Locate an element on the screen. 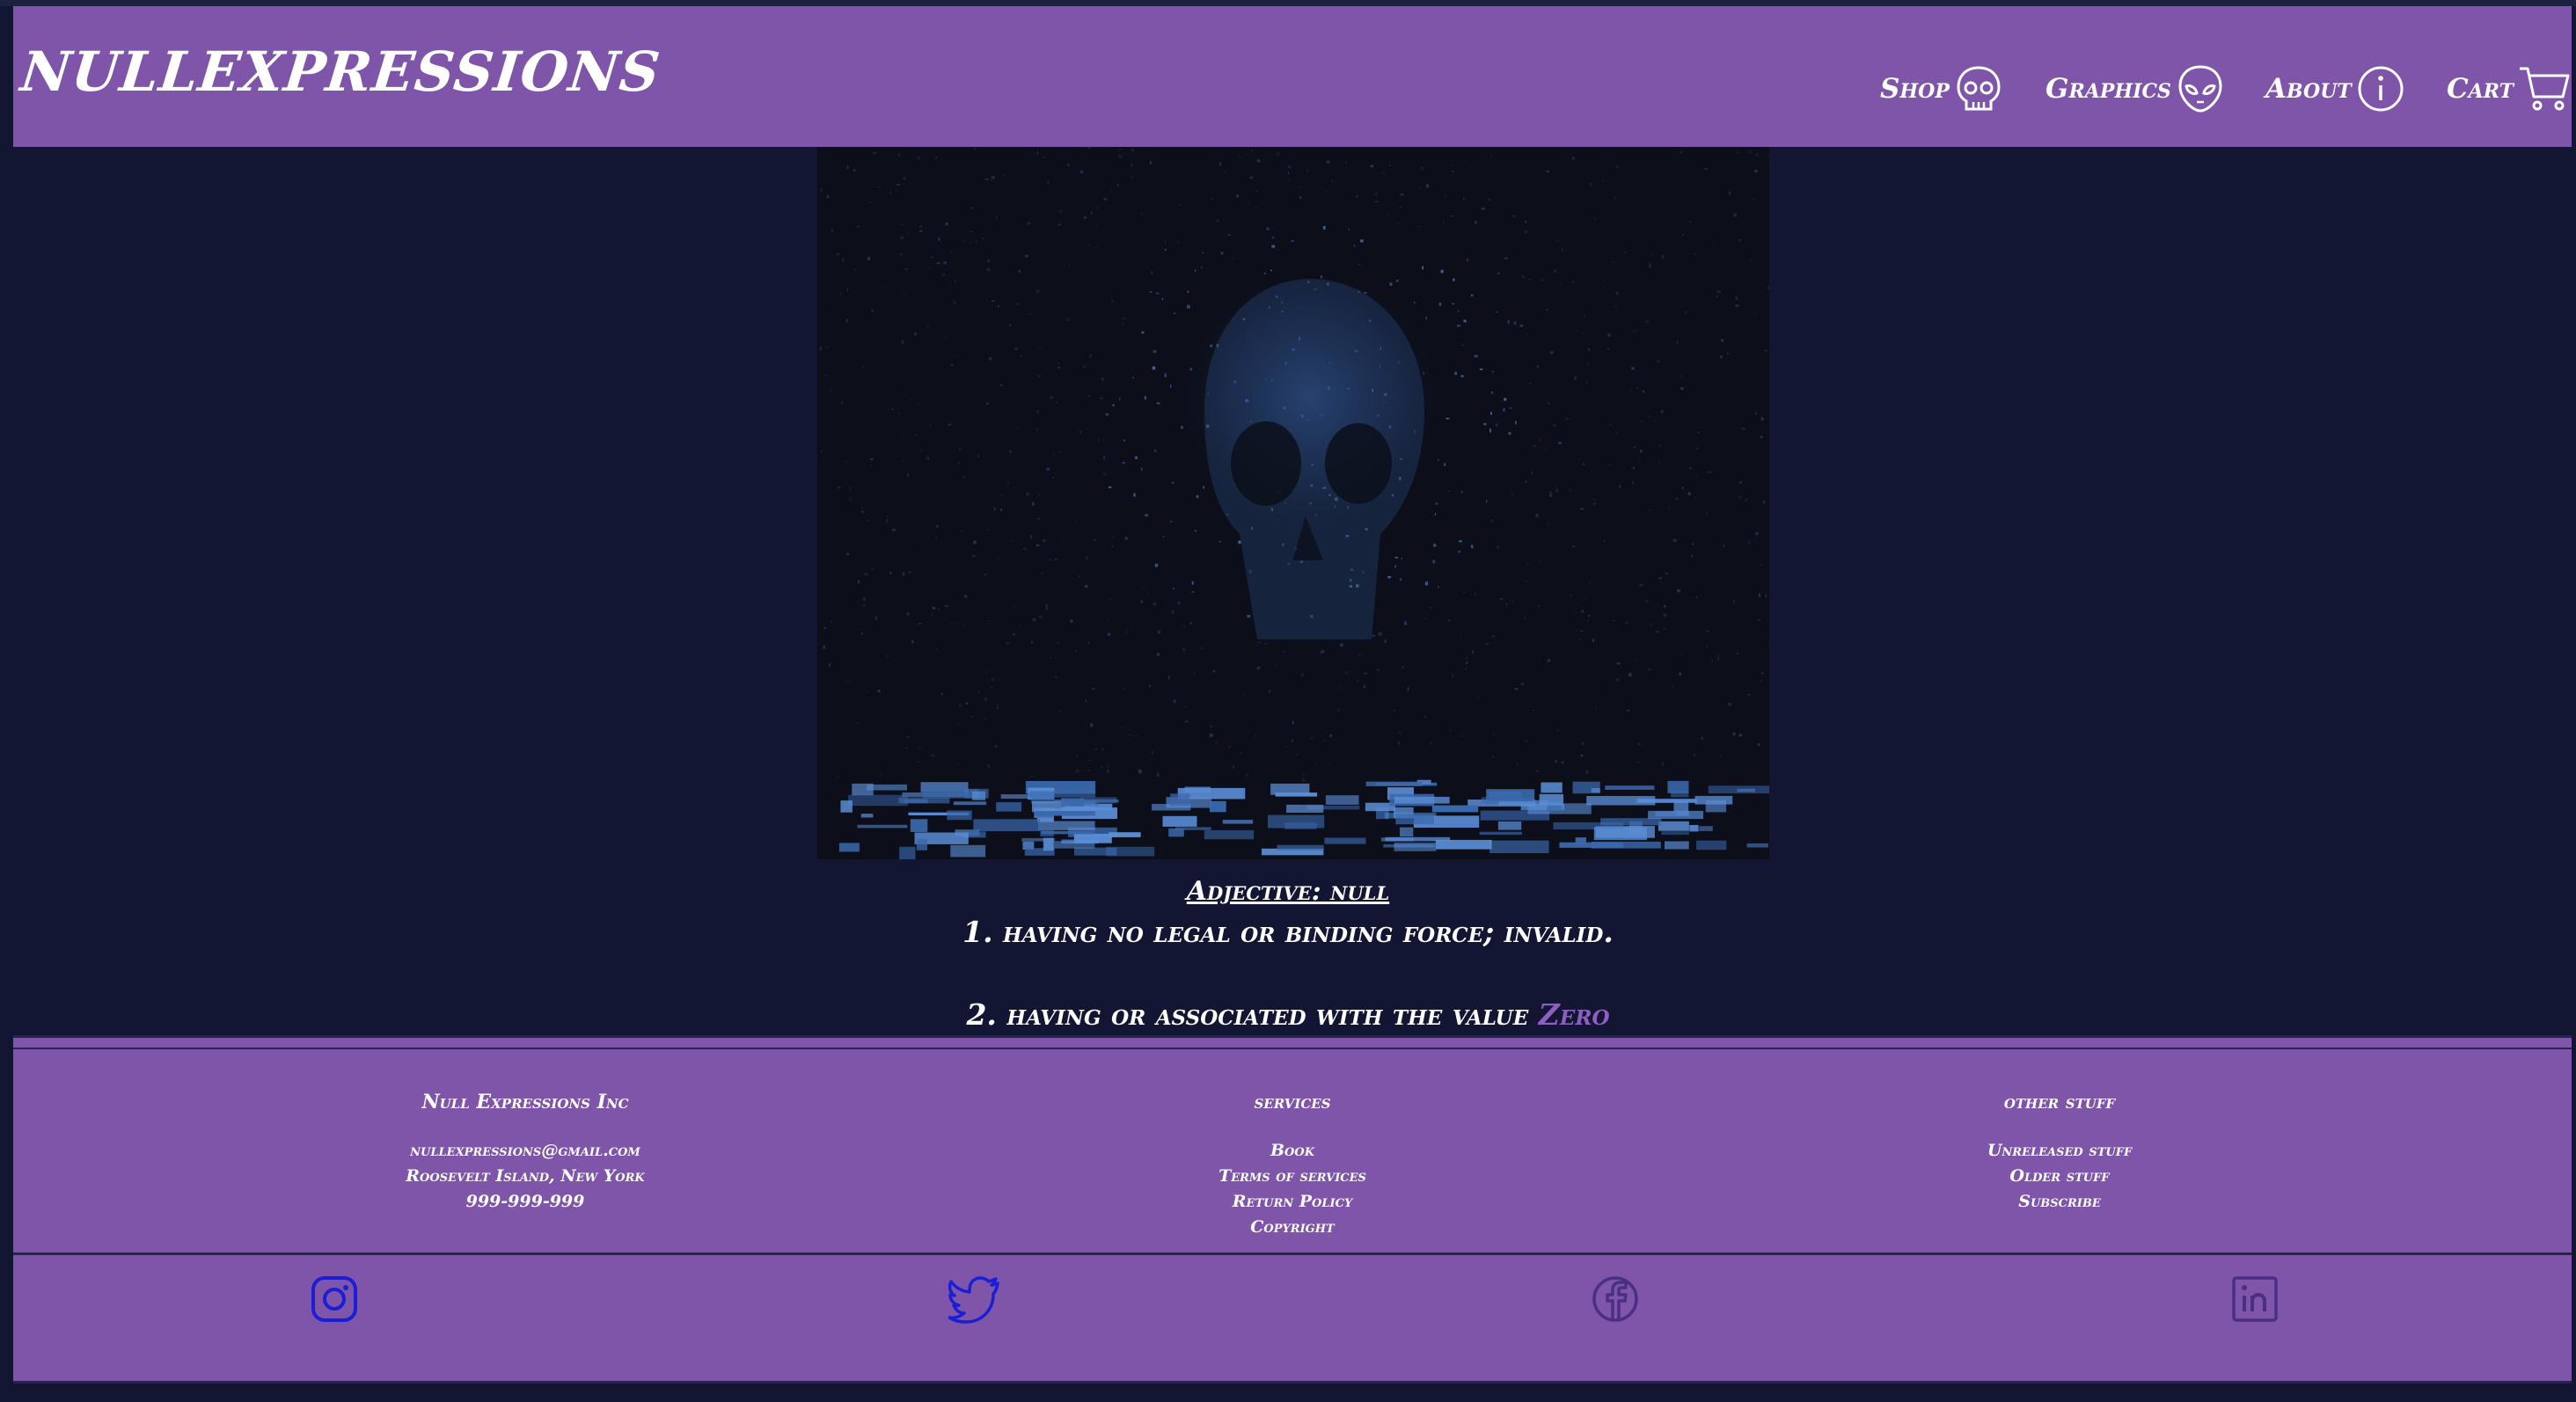  alien-icon is located at coordinates (2200, 89).